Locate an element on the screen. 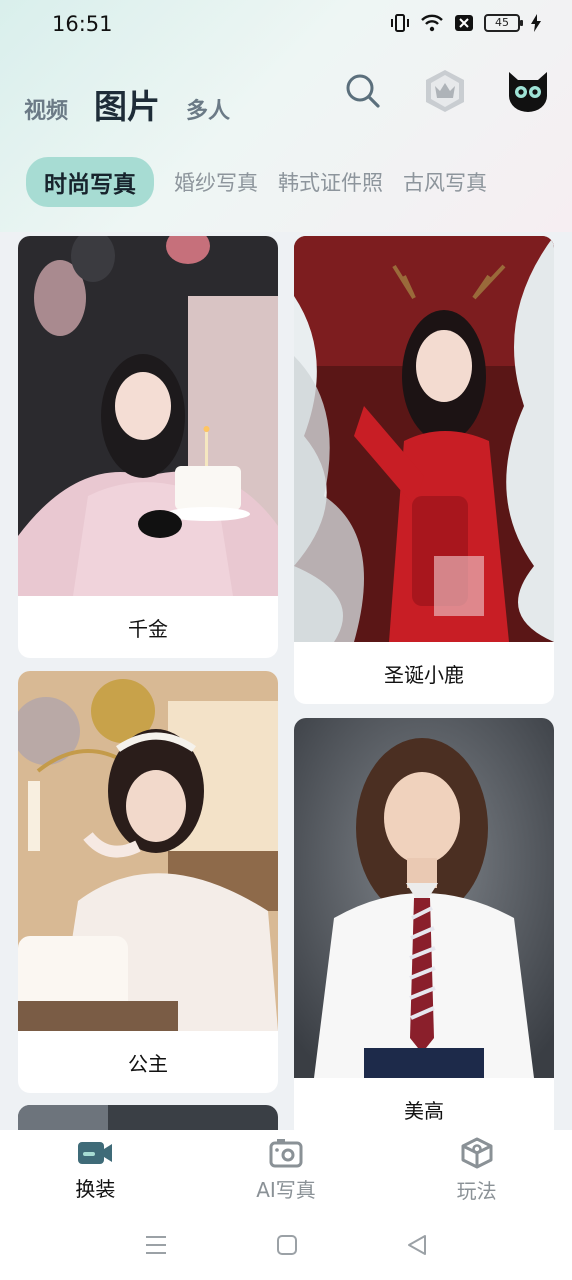 Image resolution: width=572 pixels, height=1280 pixels. card-title: 圣诞小鹿 is located at coordinates (424, 675).